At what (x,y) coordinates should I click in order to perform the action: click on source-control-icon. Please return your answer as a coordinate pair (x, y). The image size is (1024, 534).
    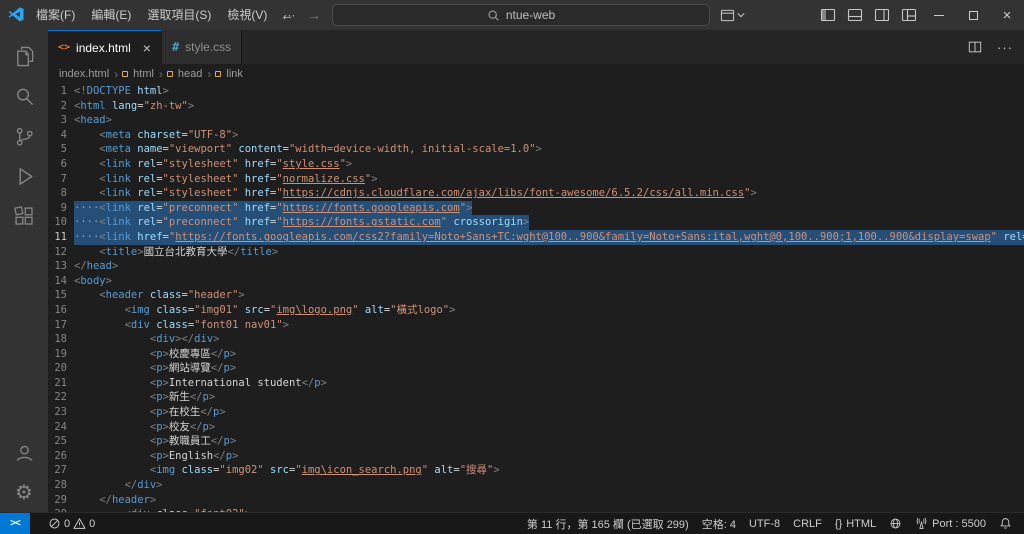
    Looking at the image, I should click on (24, 136).